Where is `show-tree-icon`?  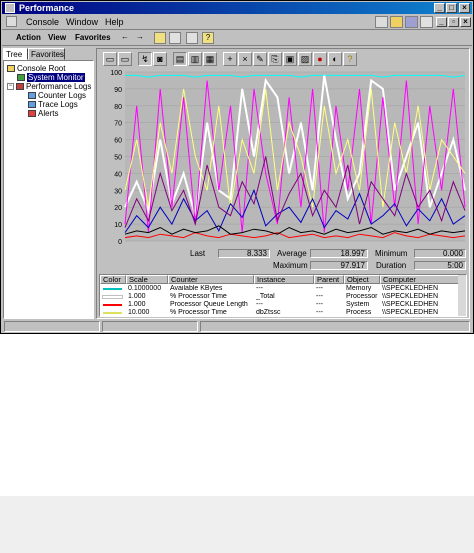
show-tree-icon is located at coordinates (175, 38).